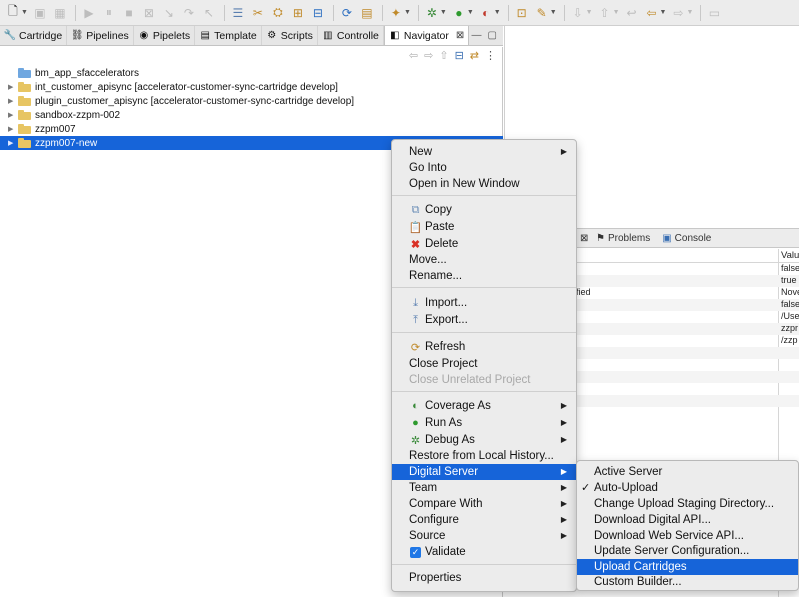  I want to click on tree-item: bm_app_sfaccelerators, so click(251, 73).